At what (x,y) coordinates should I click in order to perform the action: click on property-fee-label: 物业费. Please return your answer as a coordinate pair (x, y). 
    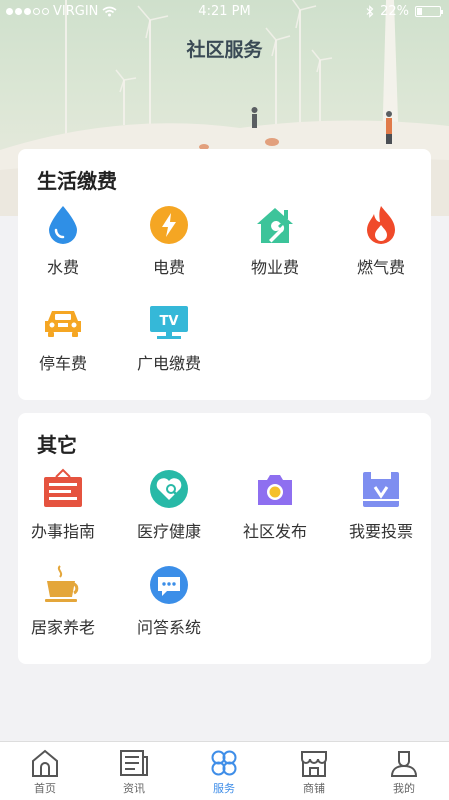
    Looking at the image, I should click on (274, 267).